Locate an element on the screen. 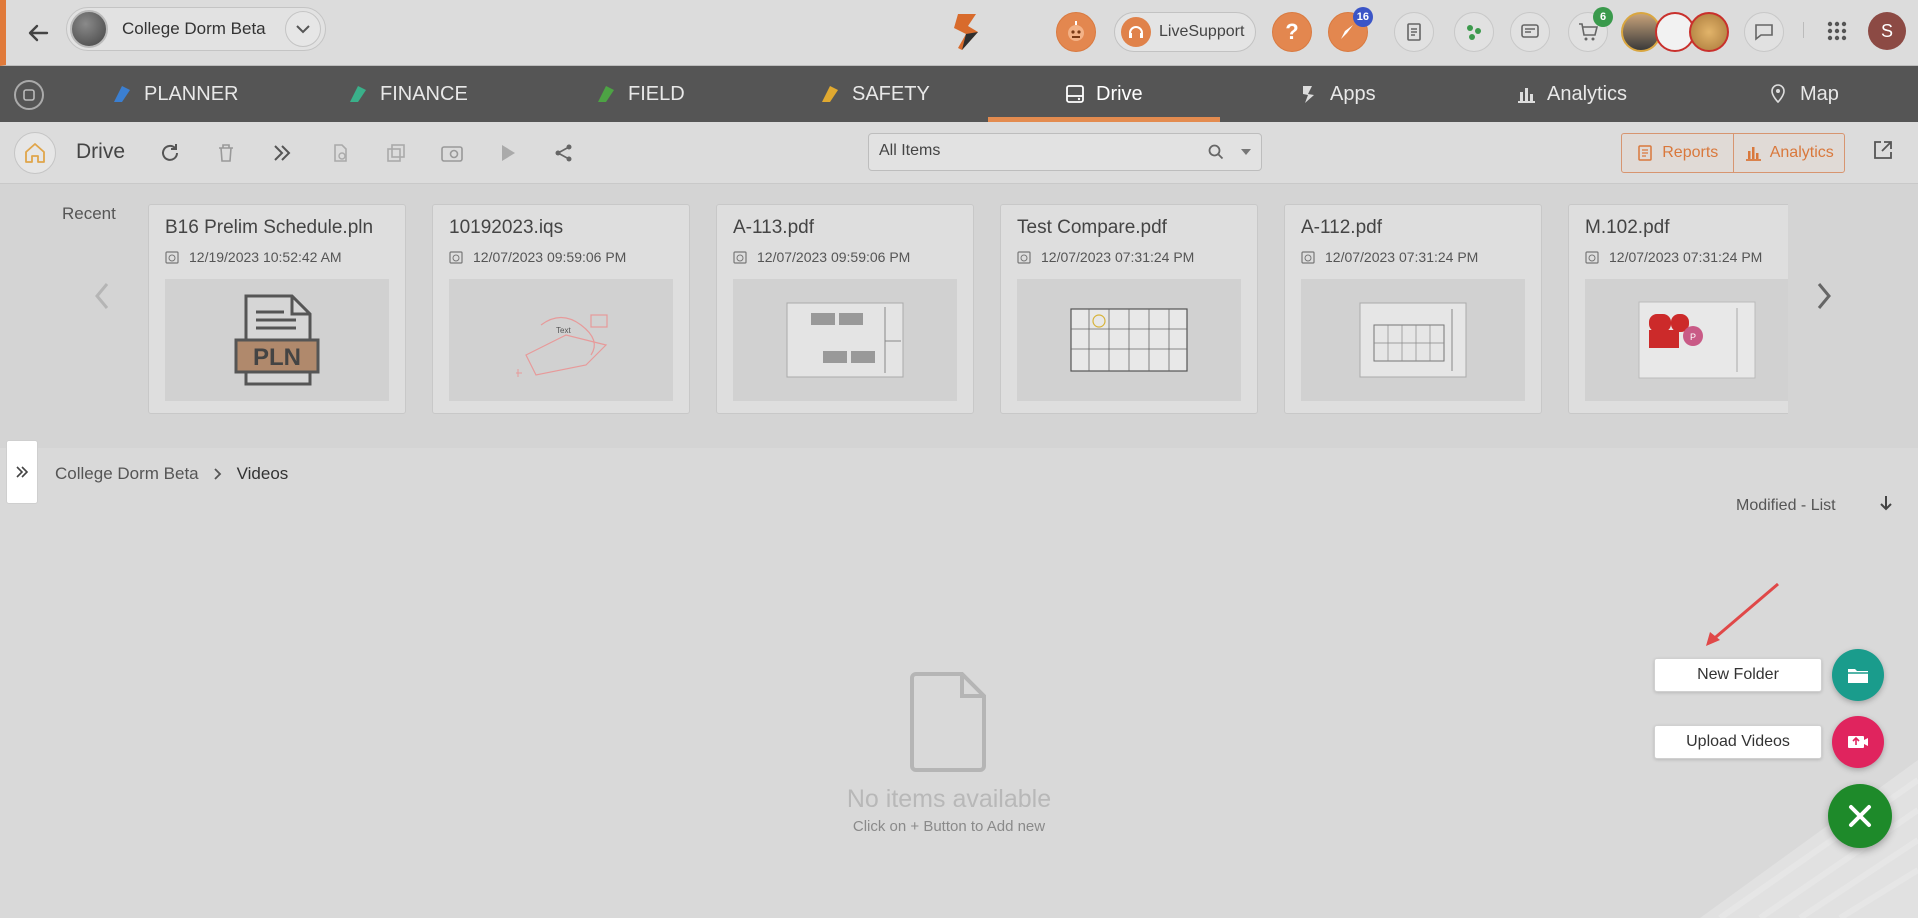 Image resolution: width=1918 pixels, height=918 pixels. recent-file-card: 10192023.iqs 12/07/2023 09:59:06 PM Text is located at coordinates (561, 309).